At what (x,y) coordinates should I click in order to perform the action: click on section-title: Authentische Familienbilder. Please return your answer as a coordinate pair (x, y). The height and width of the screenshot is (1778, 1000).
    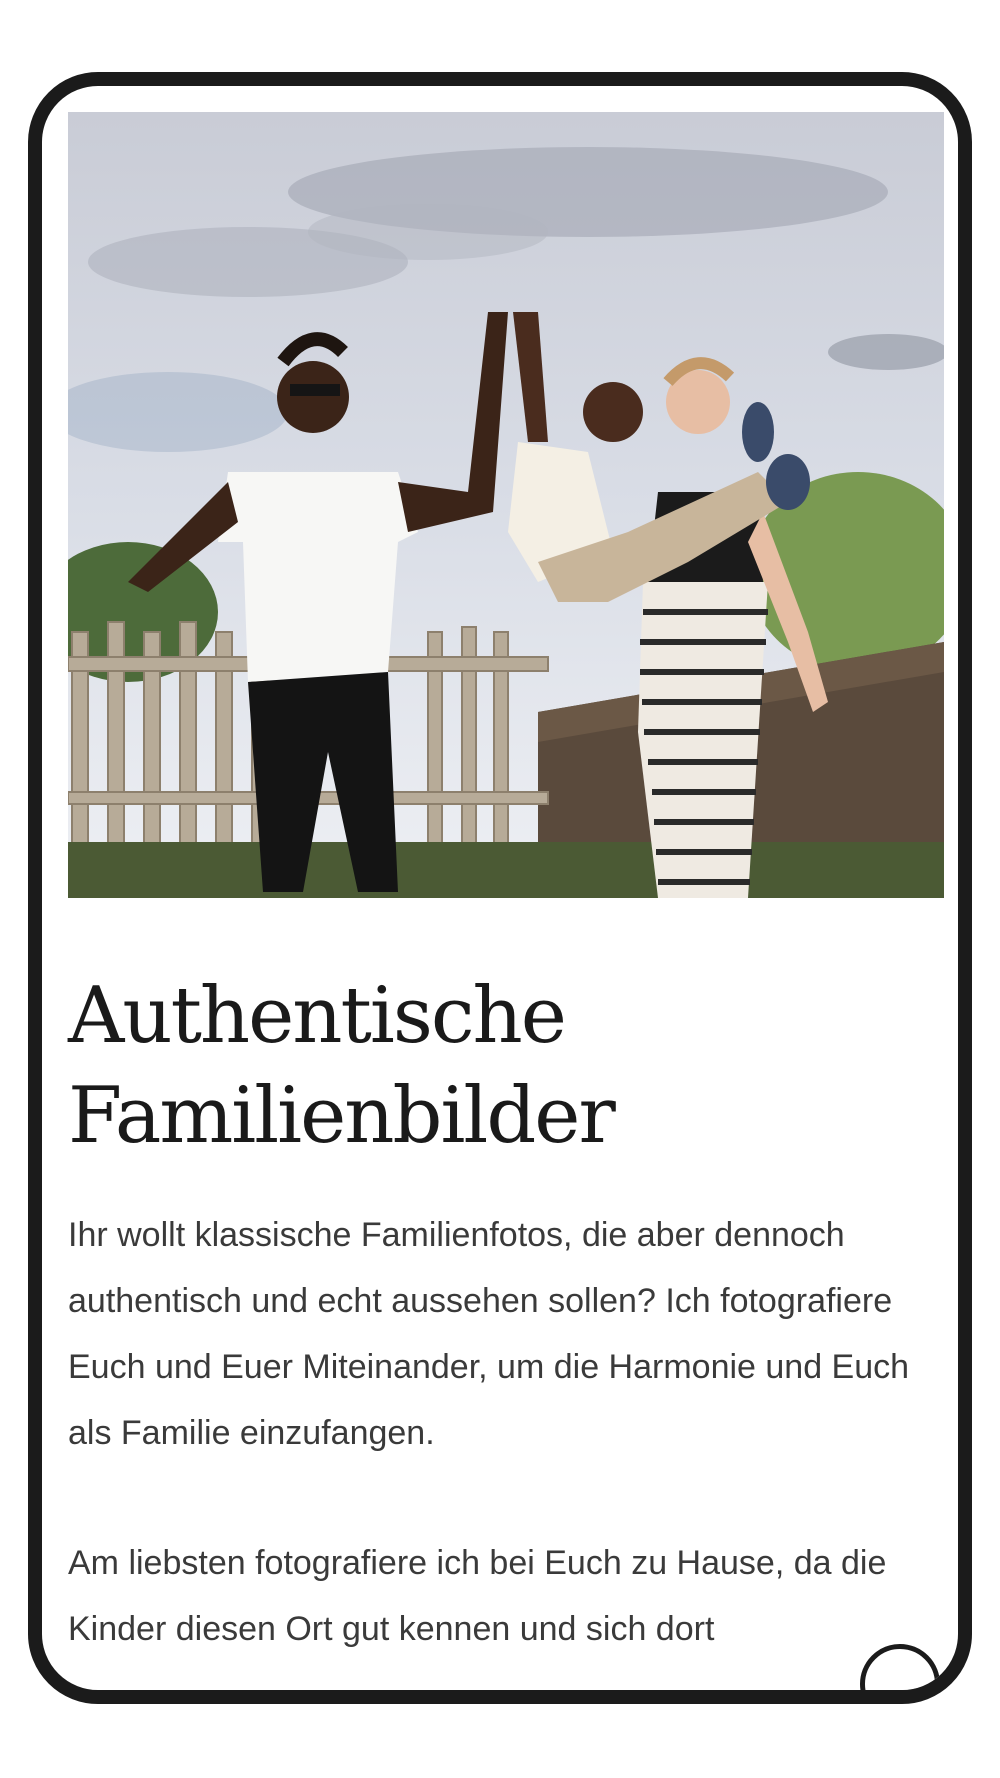
    Looking at the image, I should click on (478, 1066).